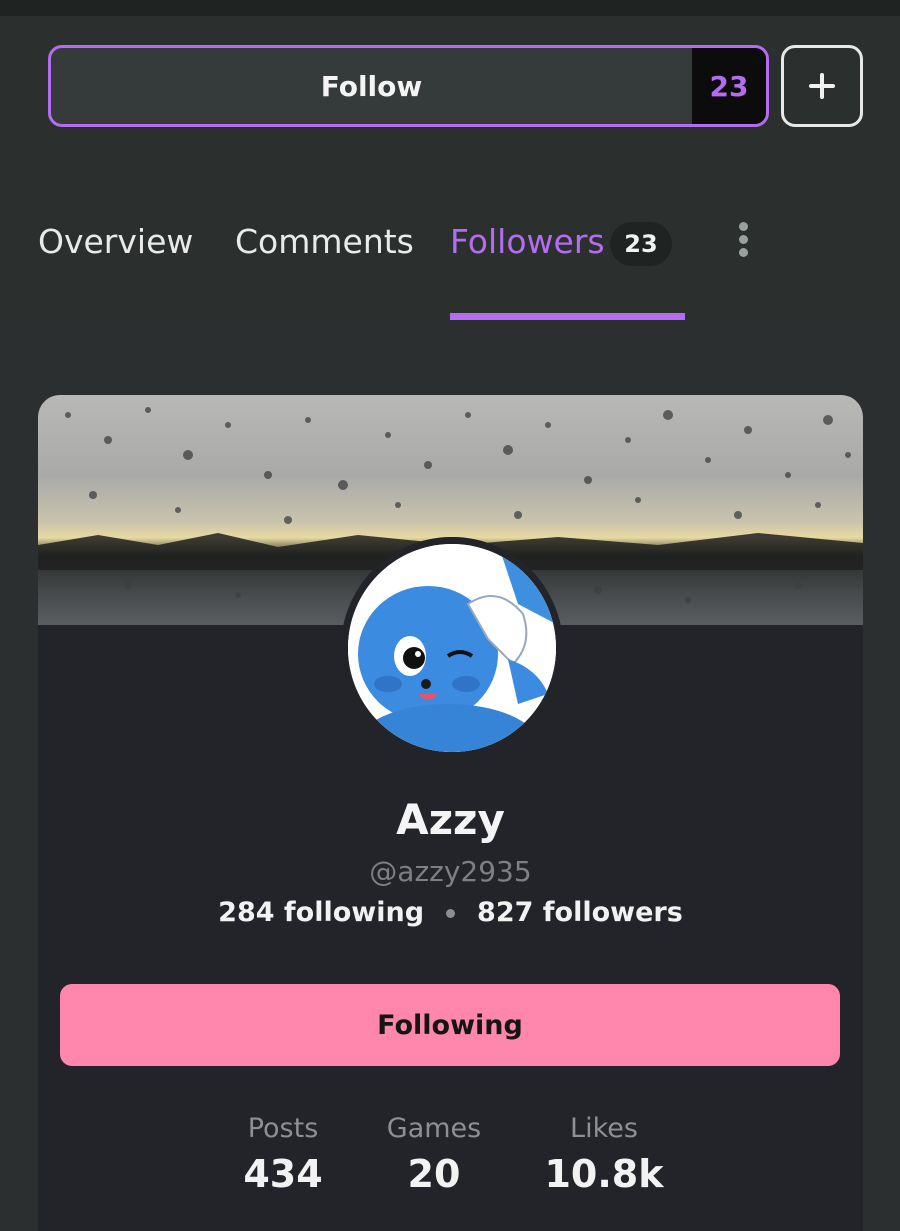  I want to click on metric-value: 434, so click(283, 1174).